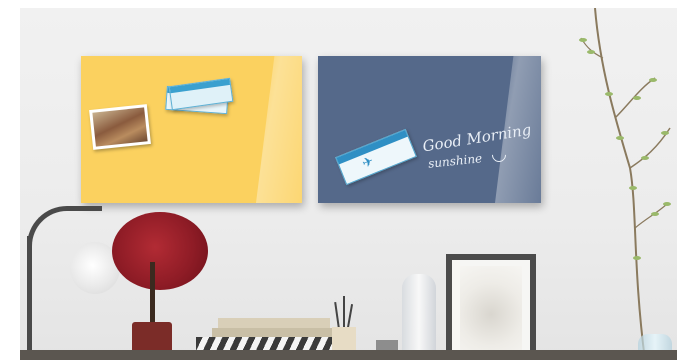  What do you see at coordinates (368, 162) in the screenshot?
I see `airplane-icon: ✈` at bounding box center [368, 162].